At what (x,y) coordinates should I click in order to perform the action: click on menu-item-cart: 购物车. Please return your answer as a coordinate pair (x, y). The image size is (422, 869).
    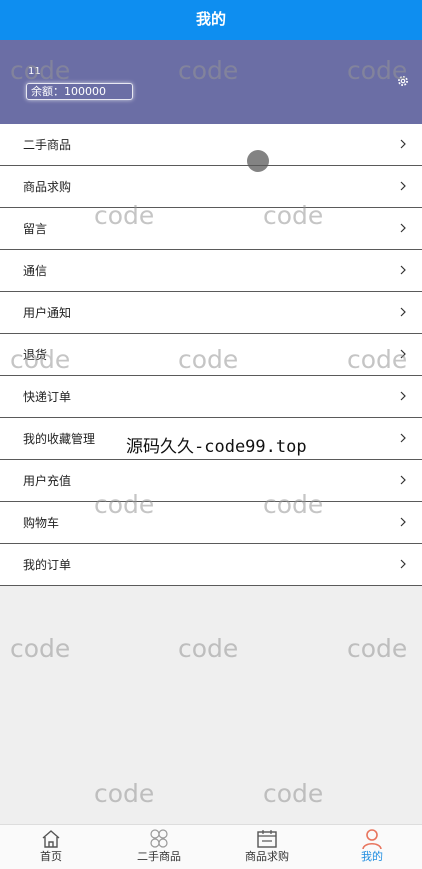
    Looking at the image, I should click on (211, 523).